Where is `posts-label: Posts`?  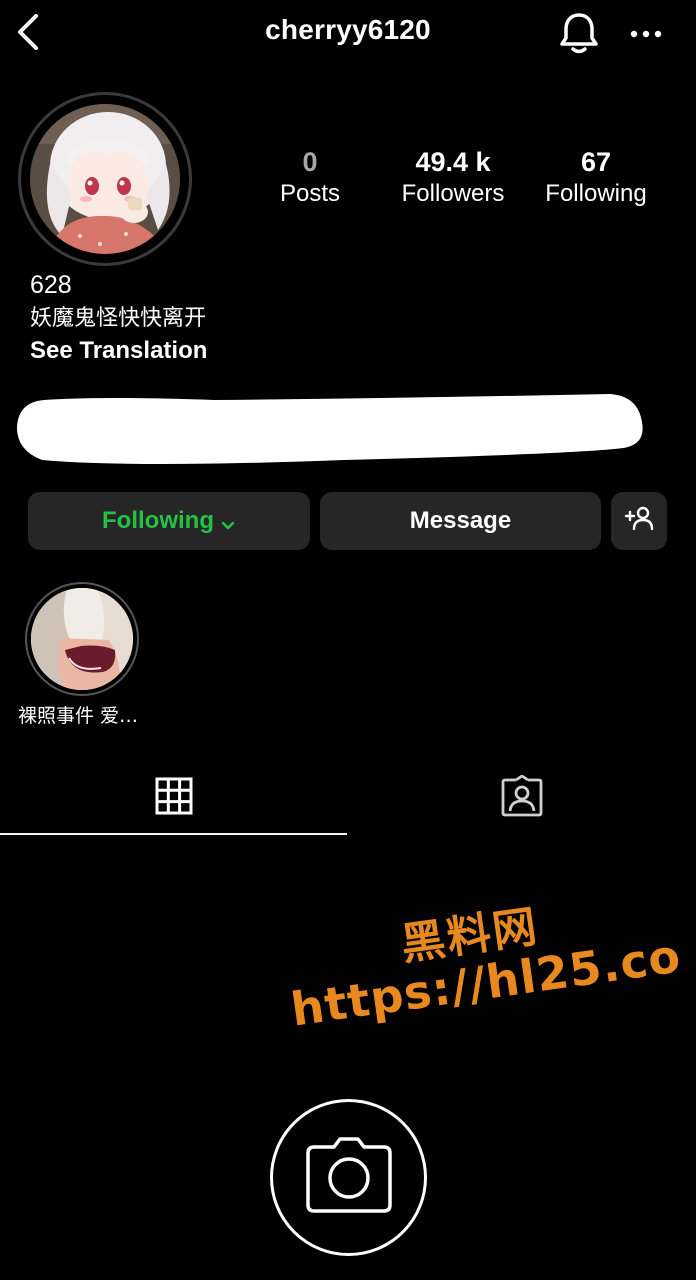
posts-label: Posts is located at coordinates (310, 193).